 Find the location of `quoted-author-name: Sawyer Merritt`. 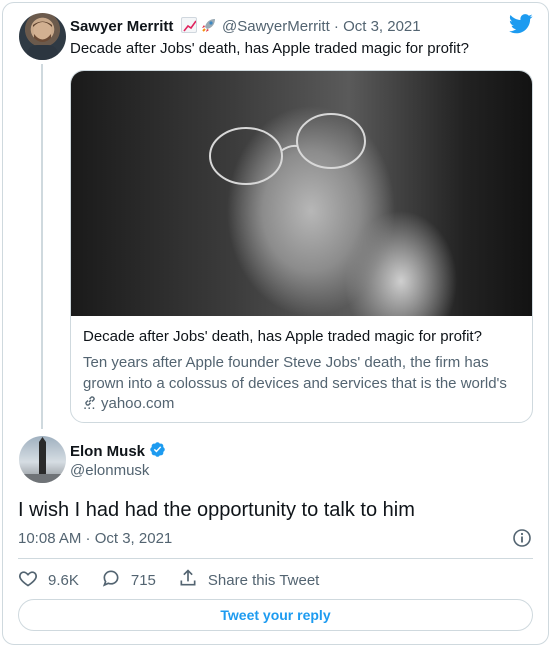

quoted-author-name: Sawyer Merritt is located at coordinates (121, 26).